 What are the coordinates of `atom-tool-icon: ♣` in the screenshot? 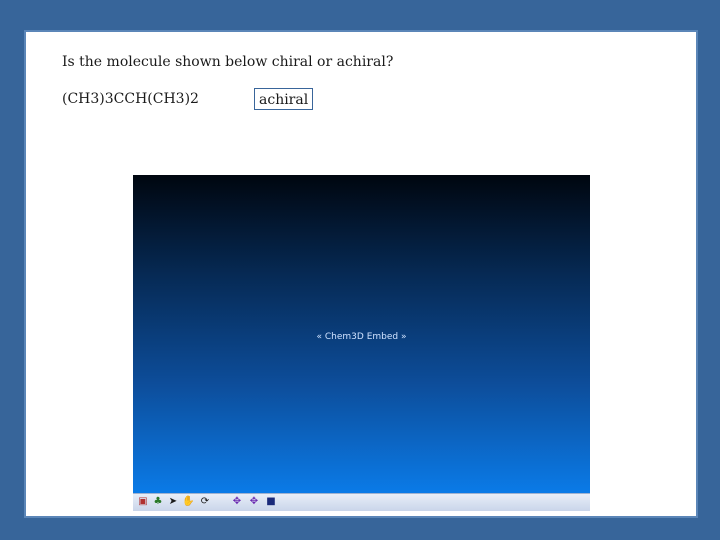 It's located at (158, 502).